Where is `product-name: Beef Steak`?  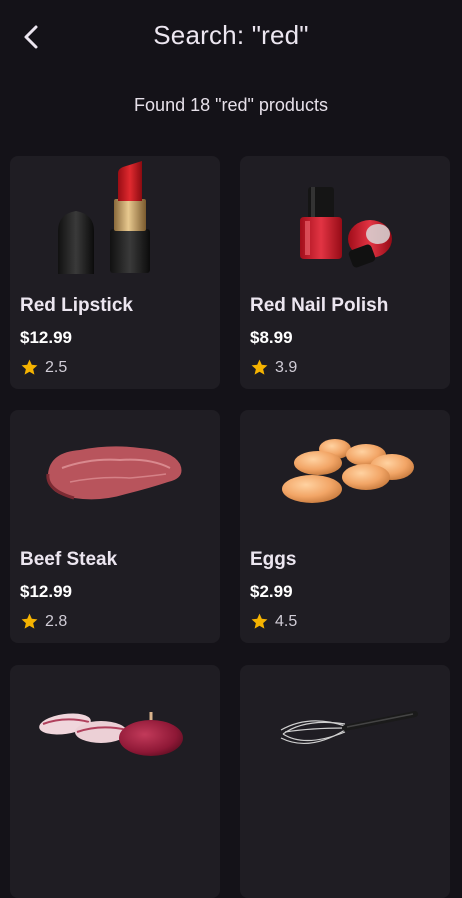 product-name: Beef Steak is located at coordinates (69, 559).